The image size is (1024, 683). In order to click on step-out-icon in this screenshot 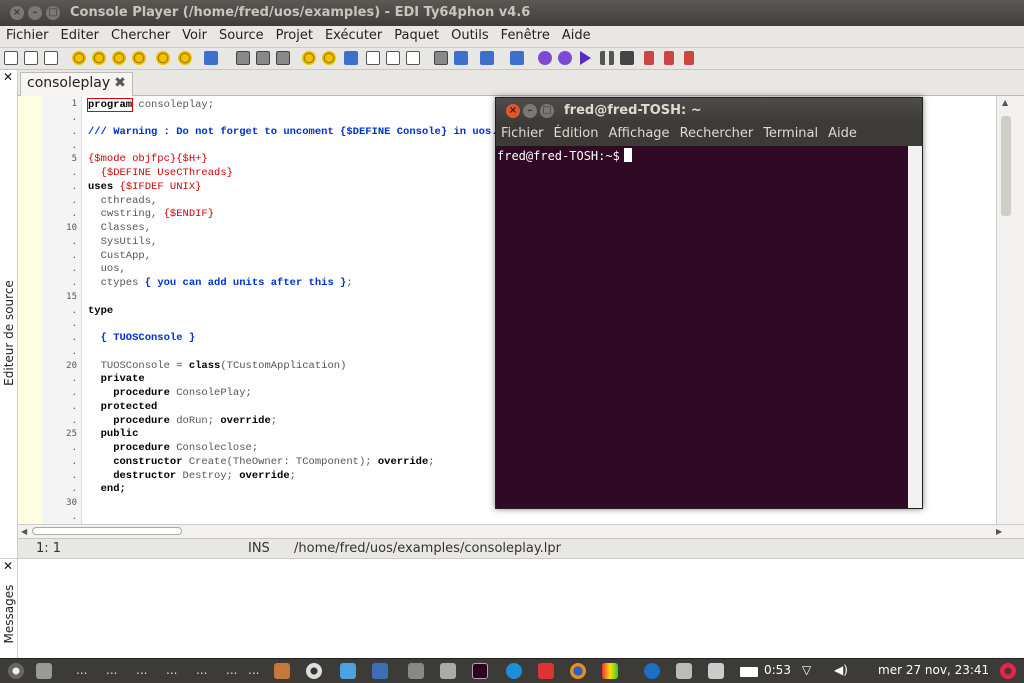, I will do `click(689, 58)`.